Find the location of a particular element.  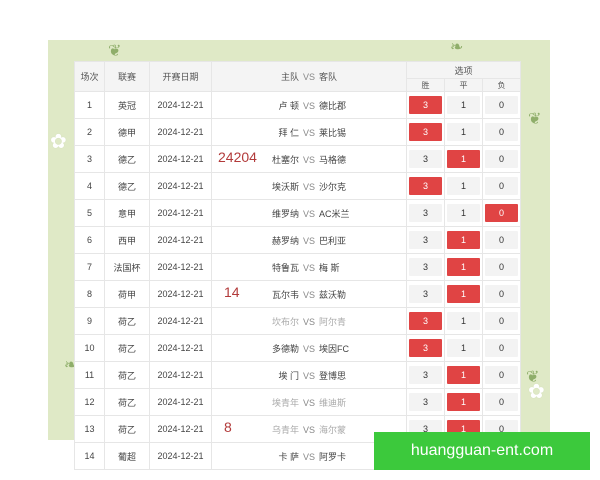

leaf-icon: ❦ is located at coordinates (115, 51).